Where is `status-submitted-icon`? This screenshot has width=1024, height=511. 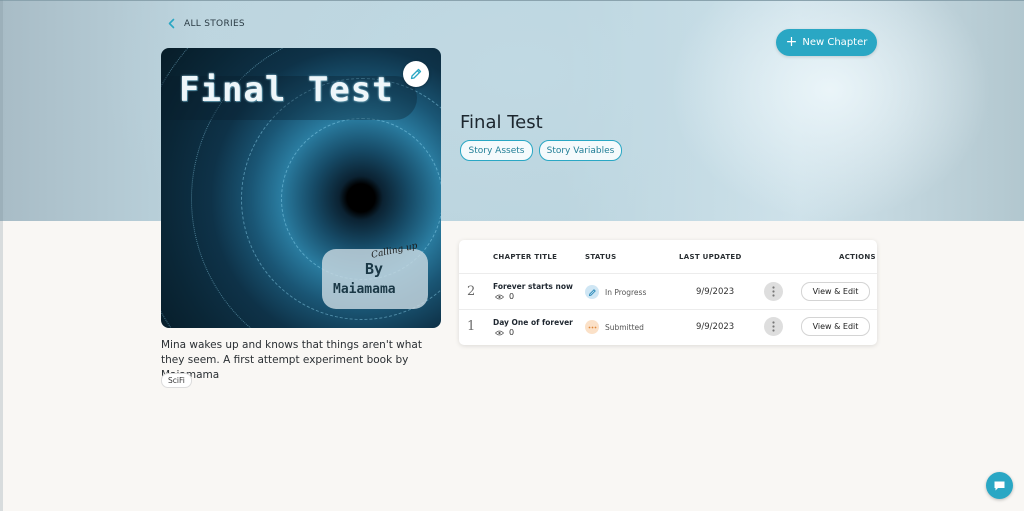
status-submitted-icon is located at coordinates (592, 327).